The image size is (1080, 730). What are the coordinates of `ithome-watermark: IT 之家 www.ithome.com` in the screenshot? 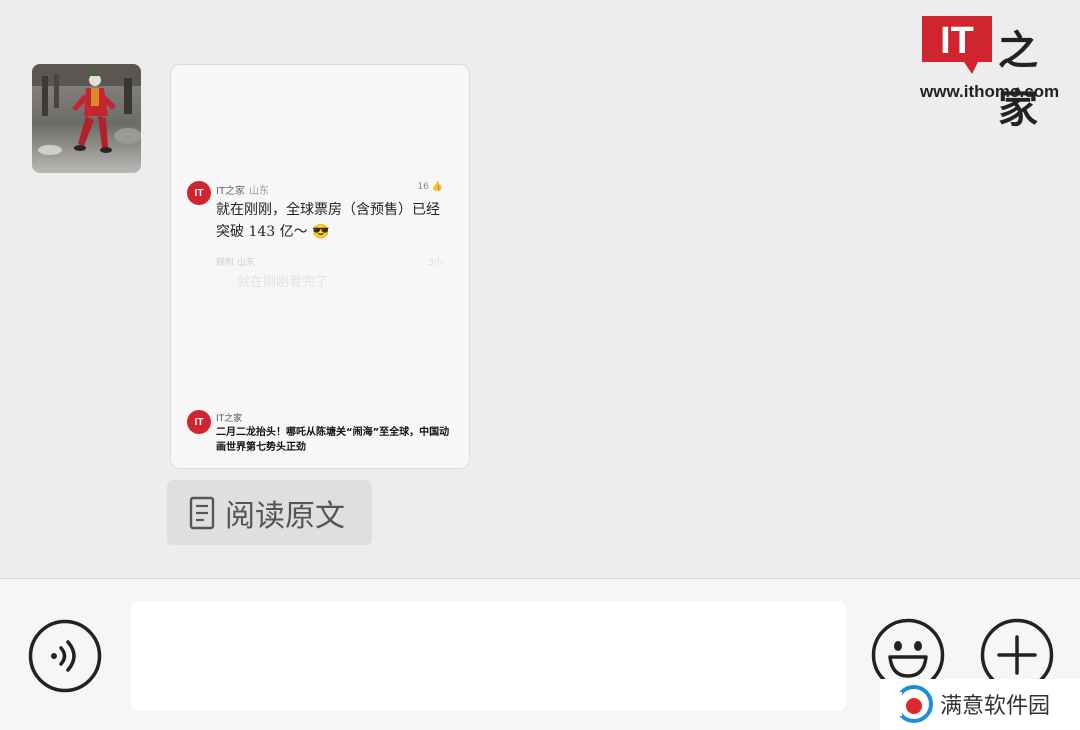 It's located at (990, 74).